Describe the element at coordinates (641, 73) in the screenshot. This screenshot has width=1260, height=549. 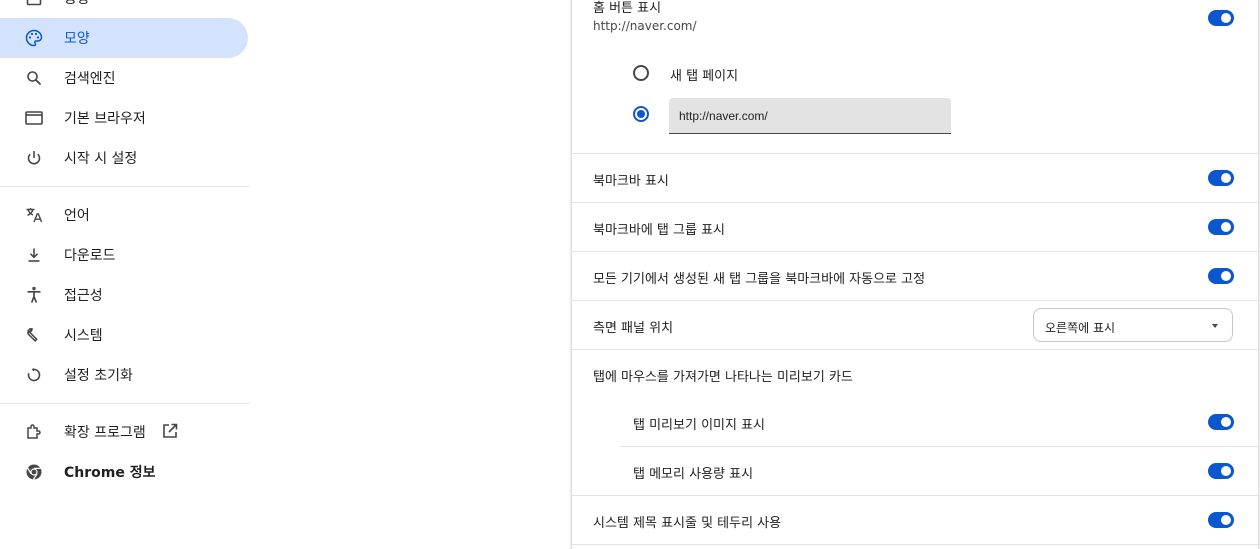
I see `new-tab-page-radio` at that location.